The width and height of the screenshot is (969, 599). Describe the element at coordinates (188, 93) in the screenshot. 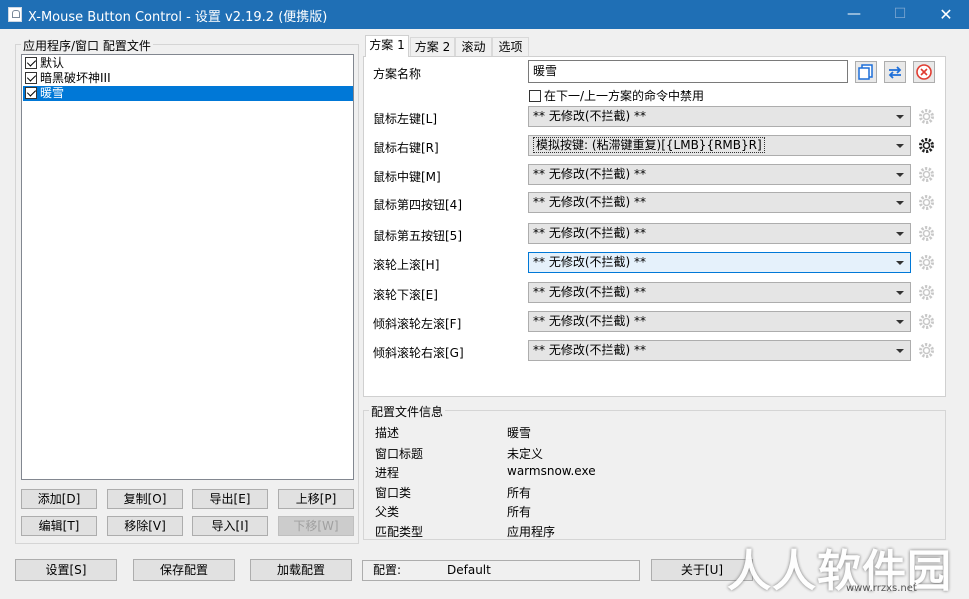

I see `list-item-selected: 暖雪` at that location.